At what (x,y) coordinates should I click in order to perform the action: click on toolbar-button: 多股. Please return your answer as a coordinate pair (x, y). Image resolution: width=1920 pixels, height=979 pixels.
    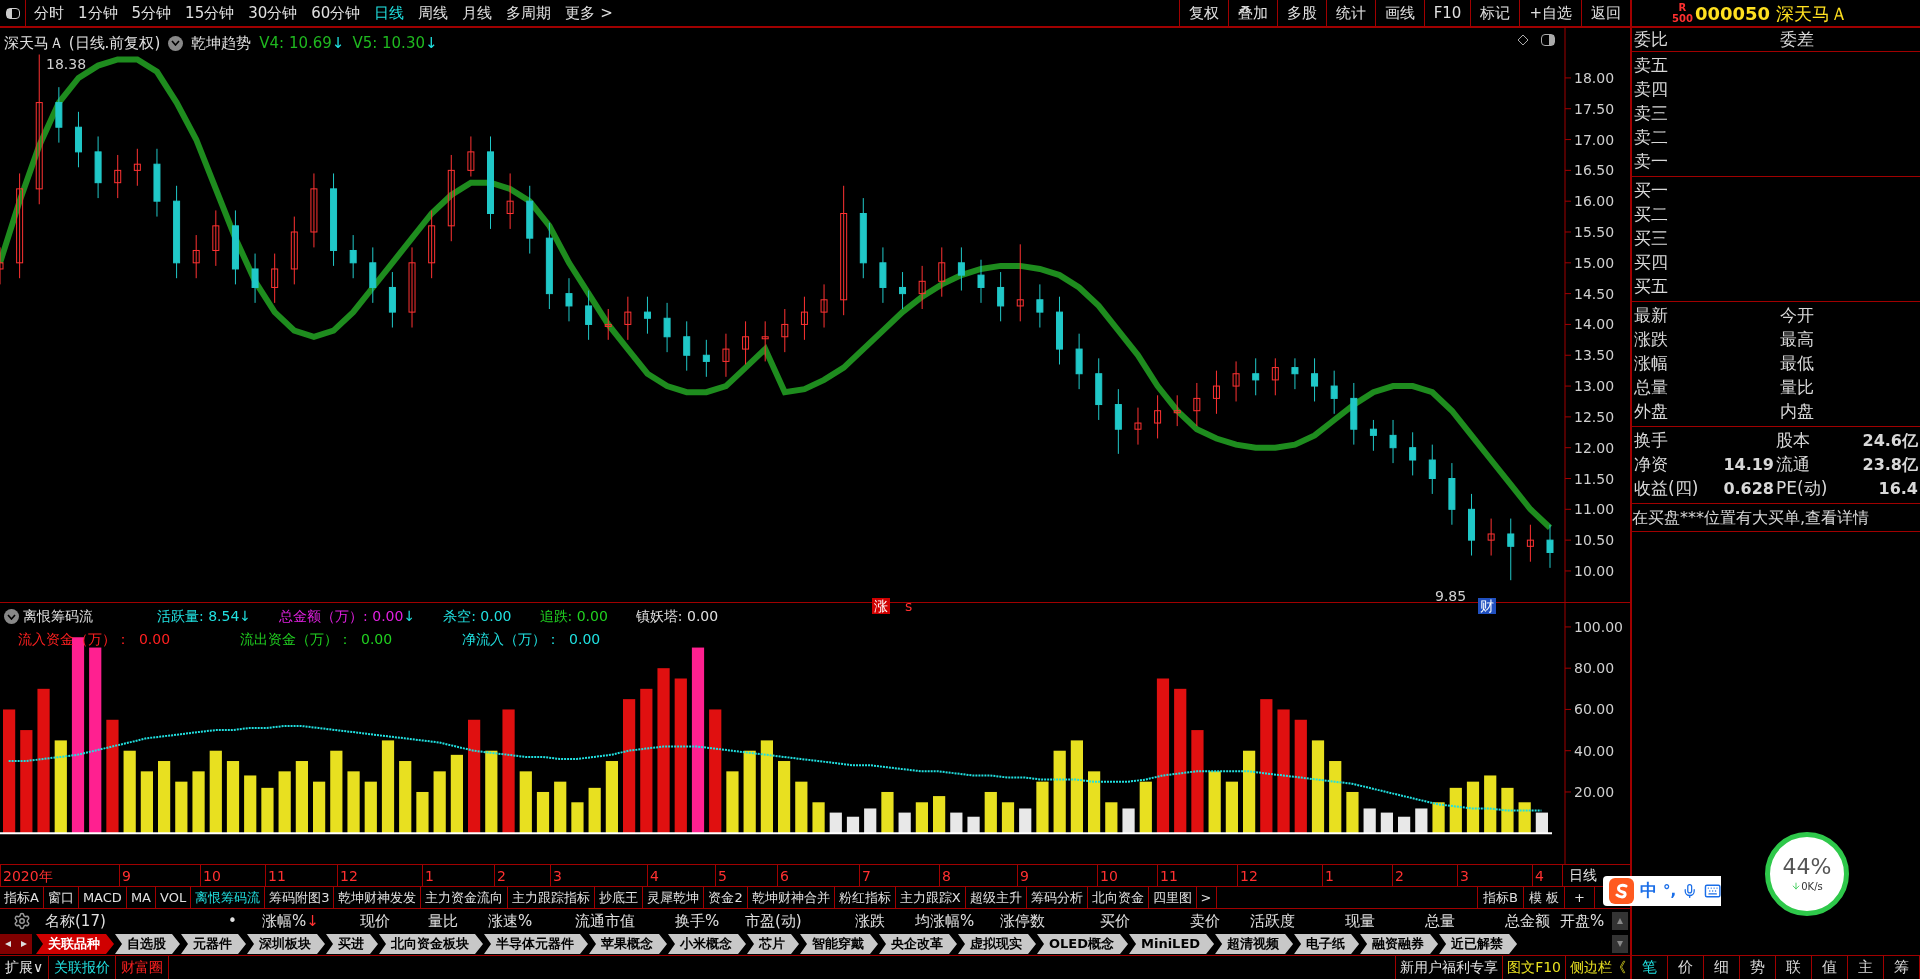
    Looking at the image, I should click on (1301, 13).